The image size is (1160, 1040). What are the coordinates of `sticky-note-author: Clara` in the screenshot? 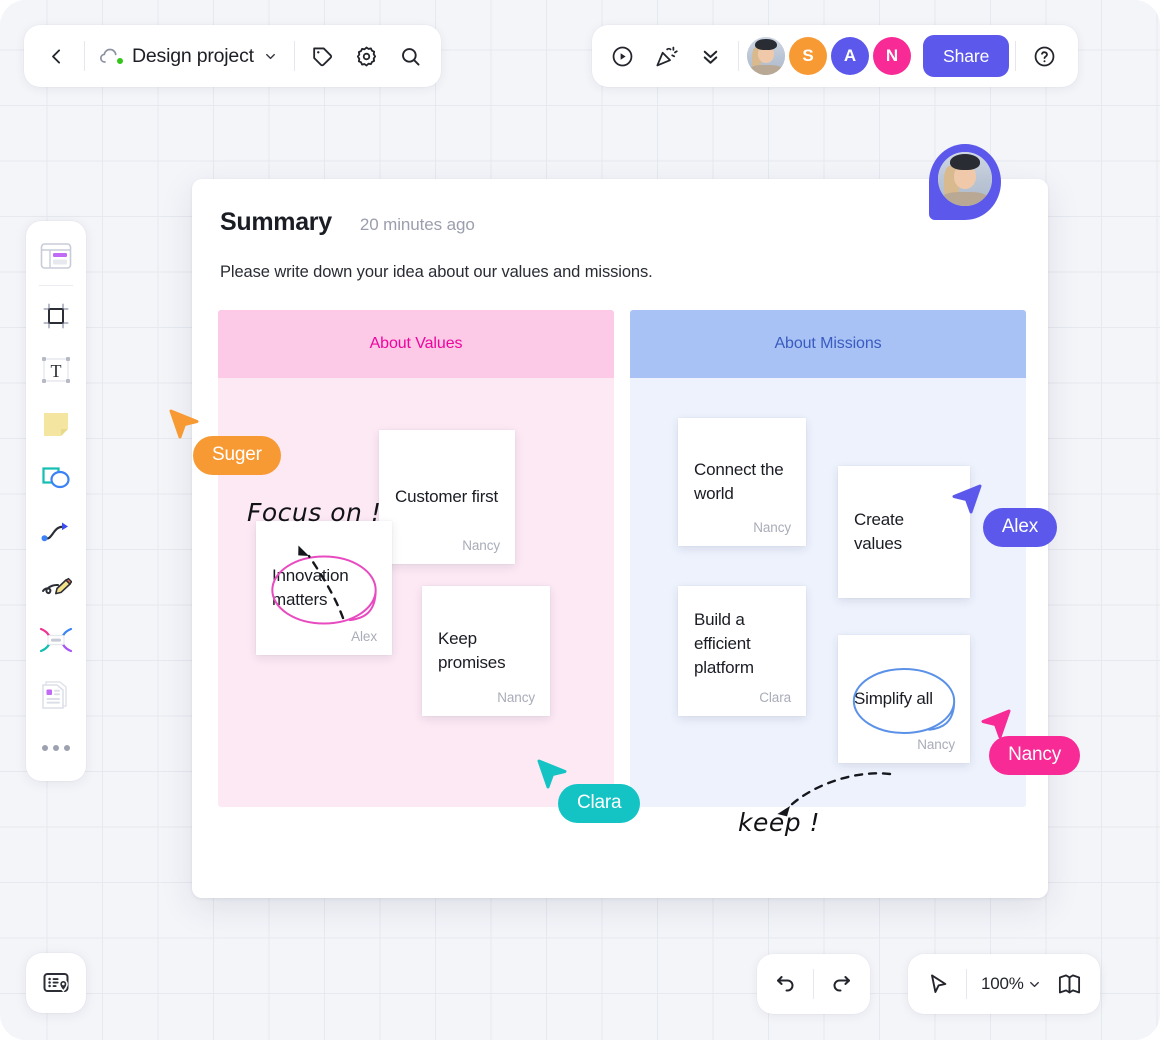 It's located at (775, 697).